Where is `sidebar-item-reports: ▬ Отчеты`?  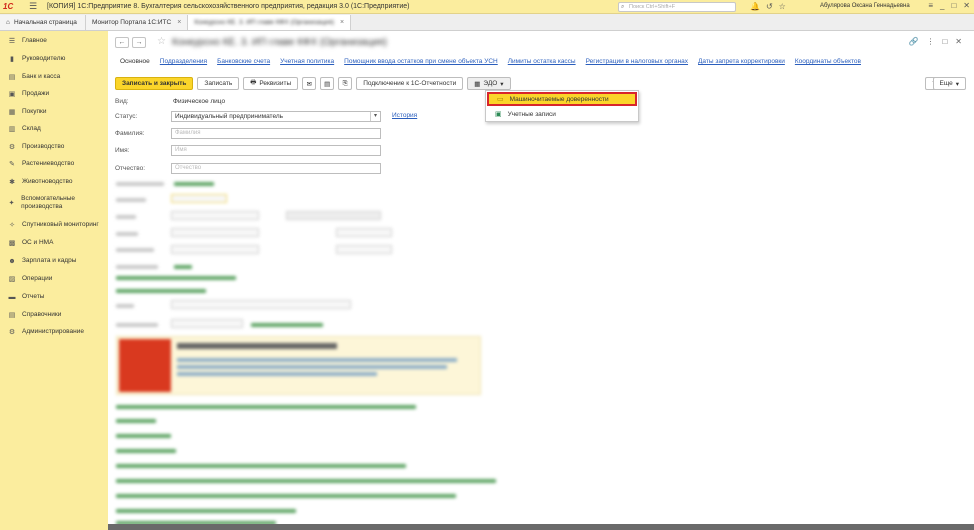
sidebar-item-reports: ▬ Отчеты is located at coordinates (58, 297).